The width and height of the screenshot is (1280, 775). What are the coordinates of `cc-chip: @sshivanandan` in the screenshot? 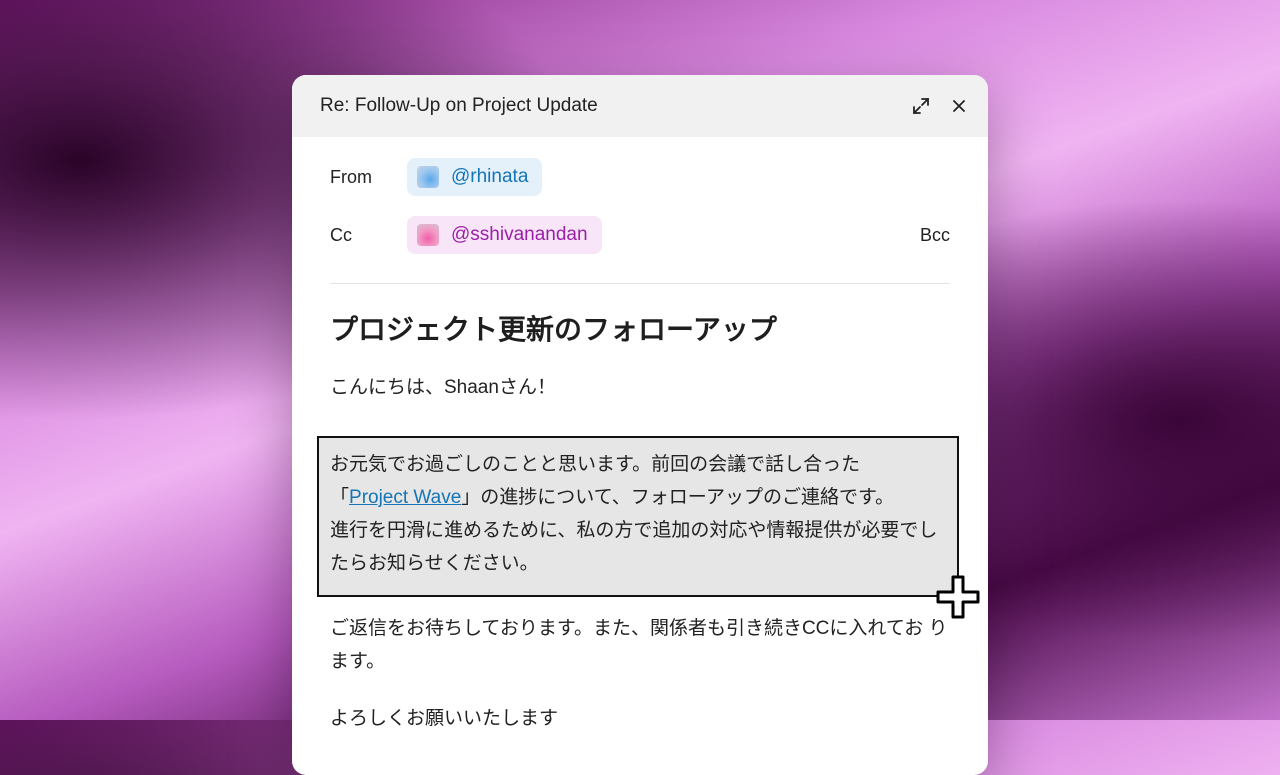 It's located at (504, 235).